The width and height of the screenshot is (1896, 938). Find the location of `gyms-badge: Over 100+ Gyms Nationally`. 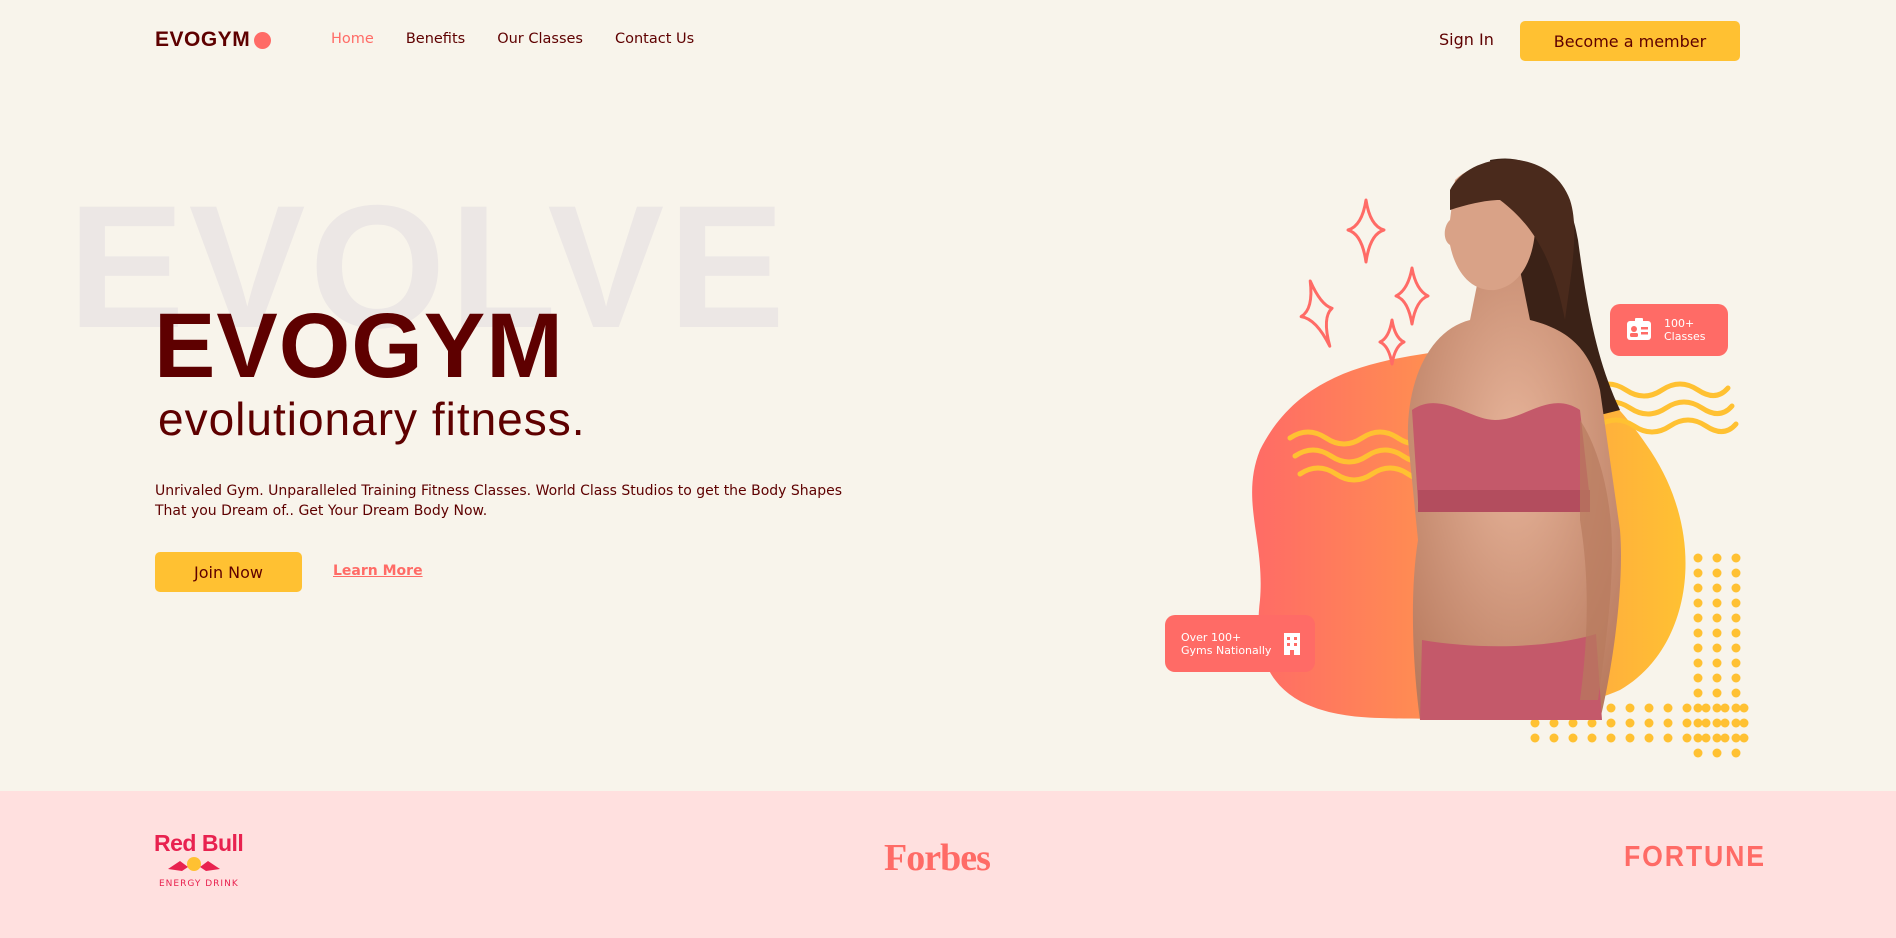

gyms-badge: Over 100+ Gyms Nationally is located at coordinates (1240, 643).